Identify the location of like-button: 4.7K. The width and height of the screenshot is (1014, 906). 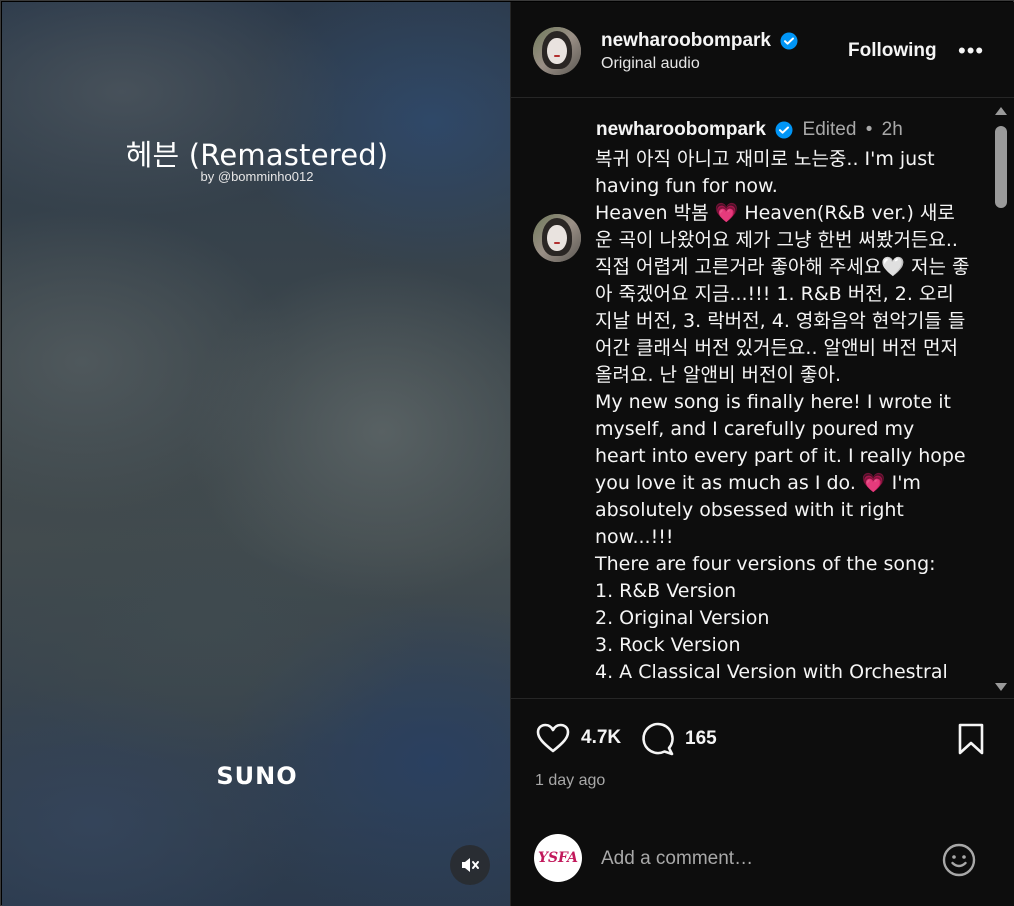
(578, 738).